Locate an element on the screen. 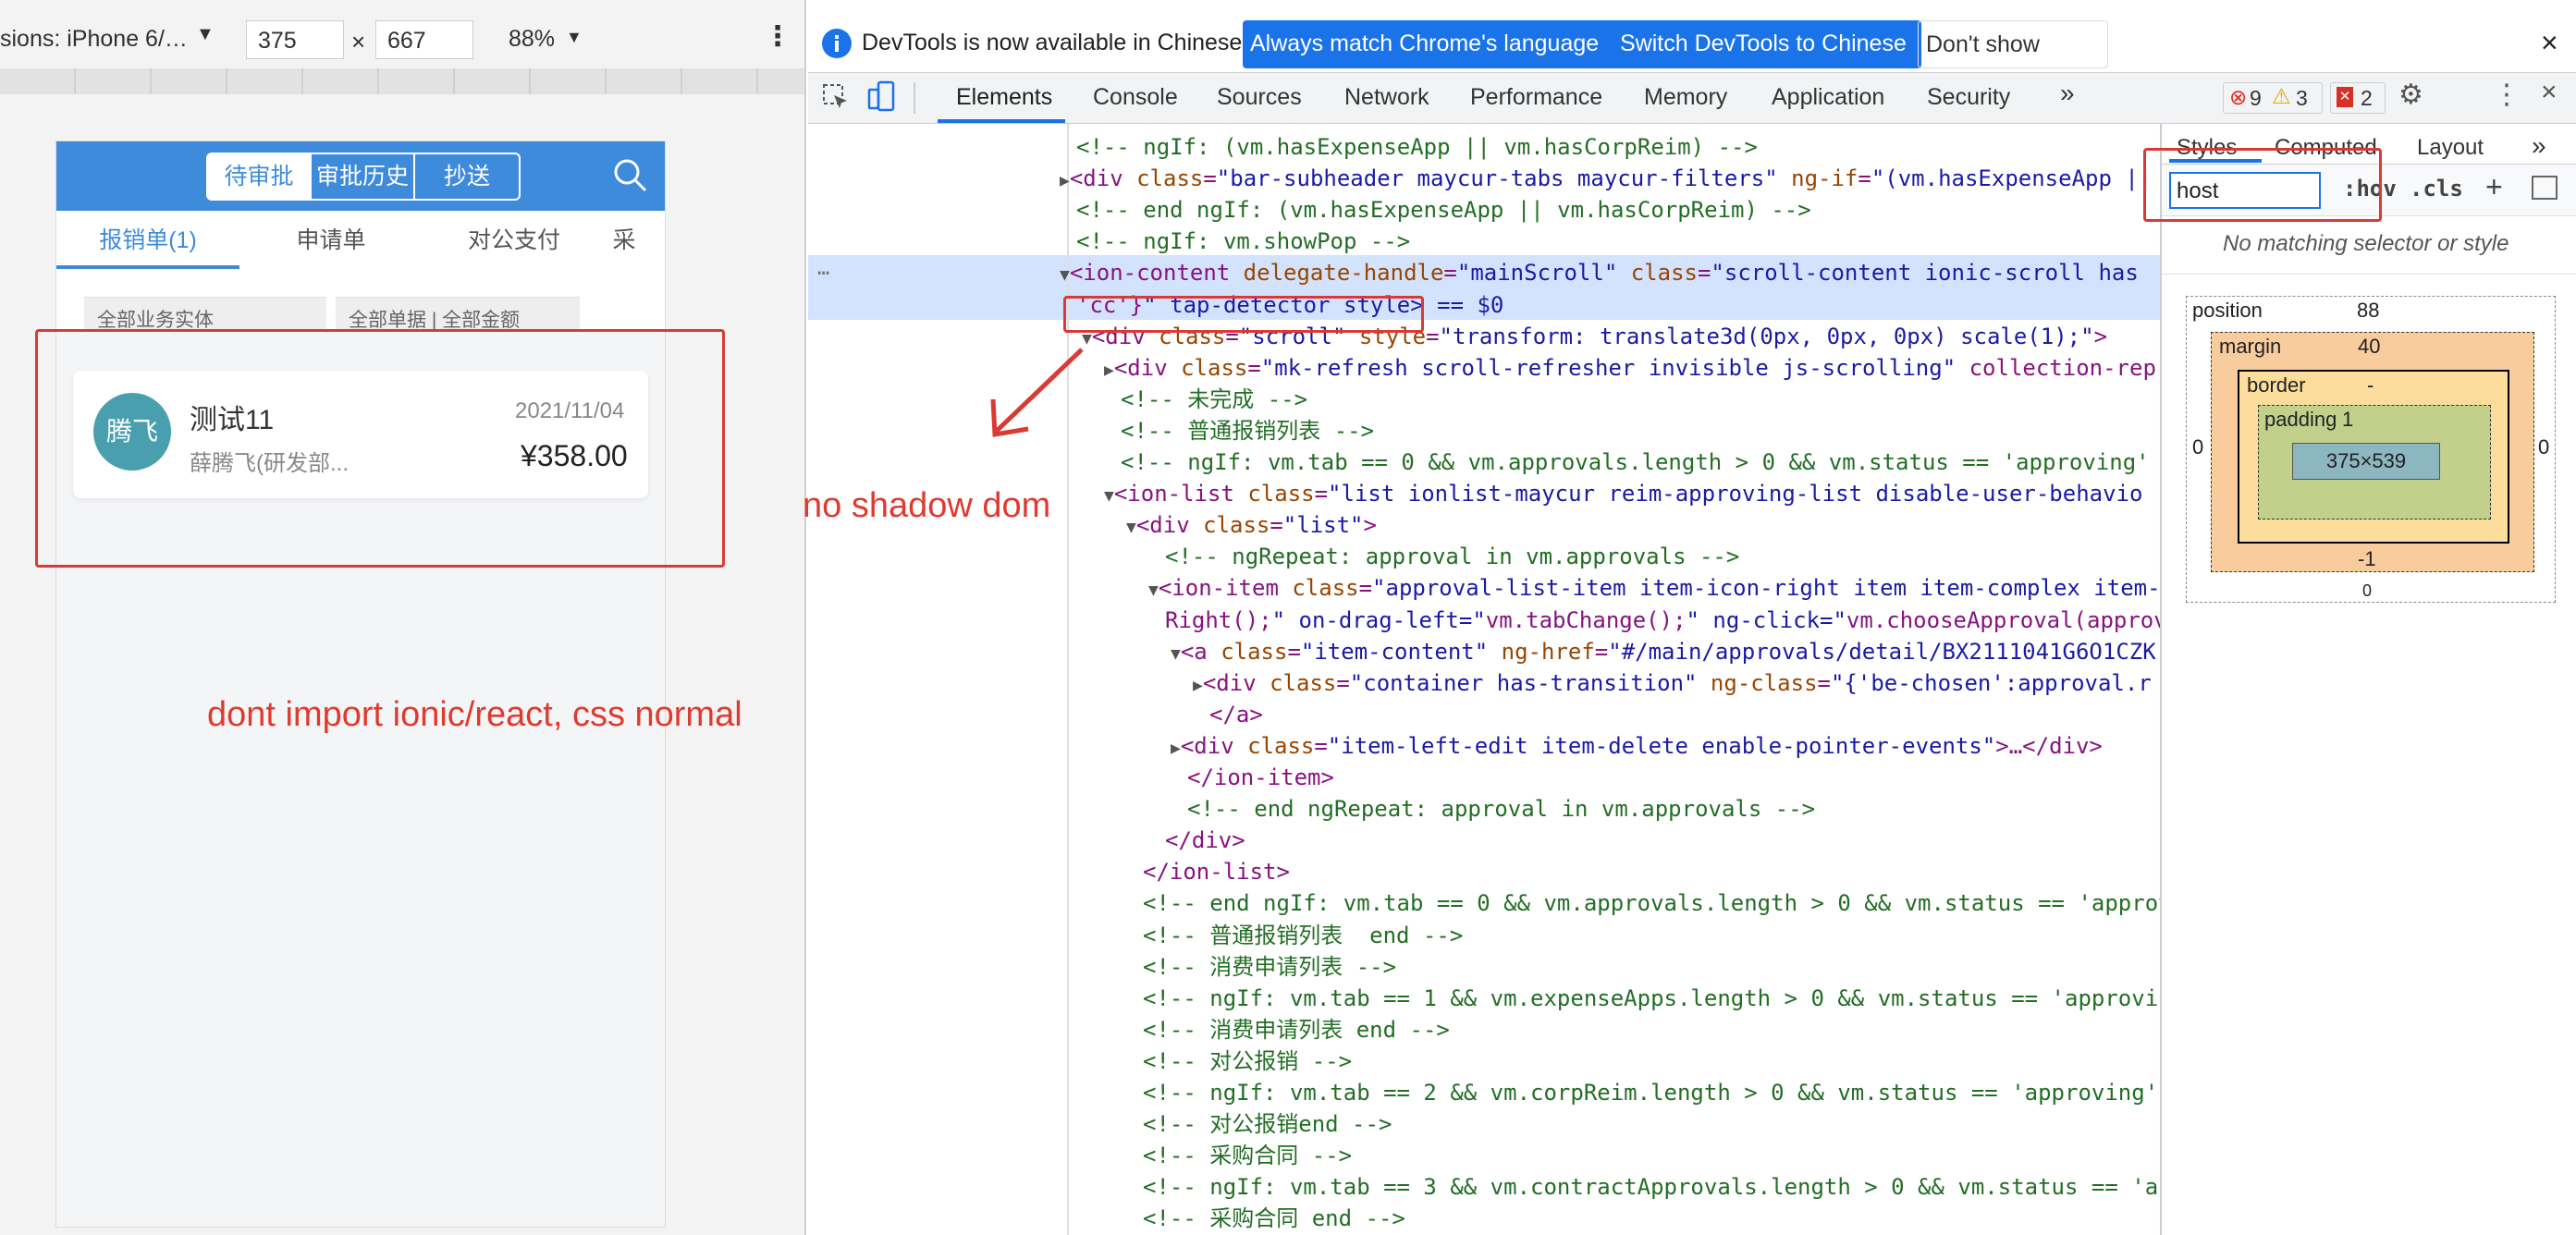  tab-corporate-payment: 对公支付 is located at coordinates (514, 240).